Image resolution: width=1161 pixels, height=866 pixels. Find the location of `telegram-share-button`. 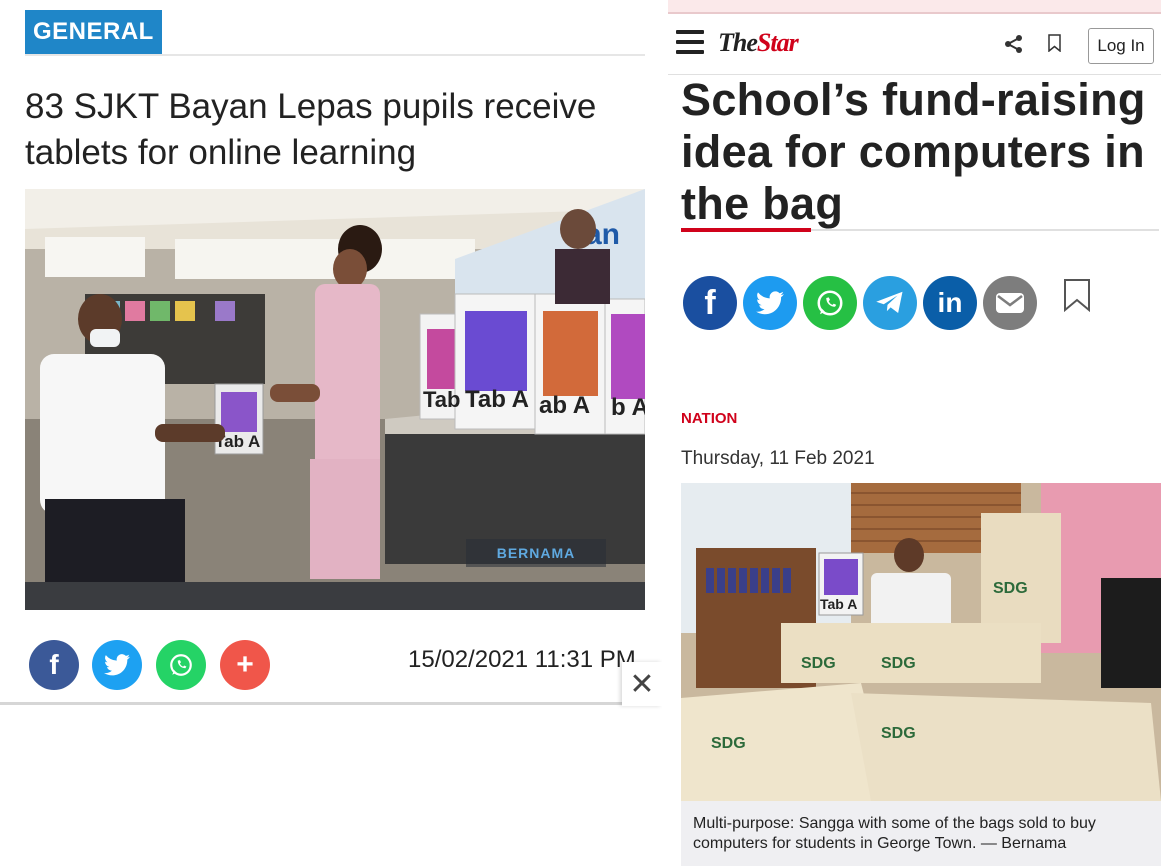

telegram-share-button is located at coordinates (890, 303).